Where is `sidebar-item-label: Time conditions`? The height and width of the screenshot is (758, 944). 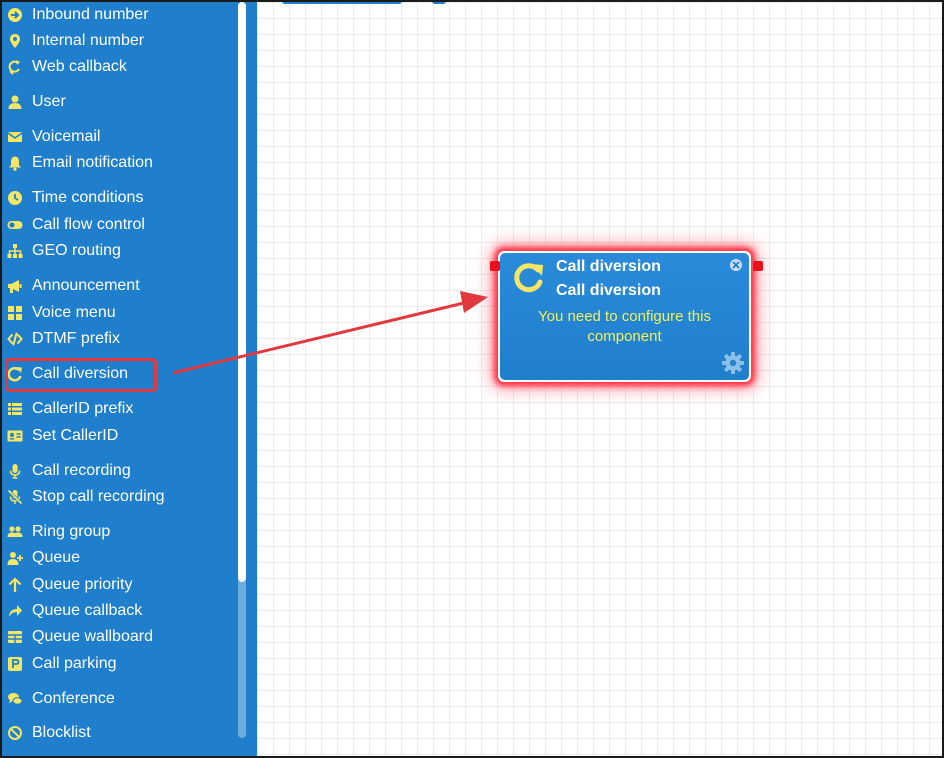
sidebar-item-label: Time conditions is located at coordinates (88, 197).